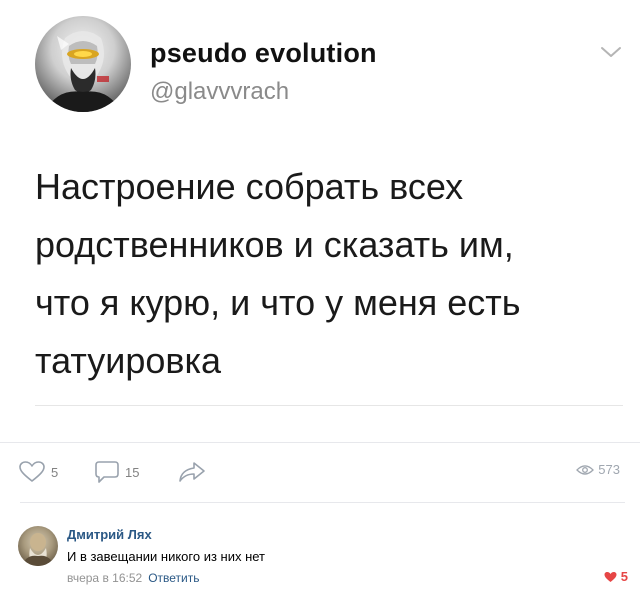 This screenshot has height=600, width=640. What do you see at coordinates (585, 469) in the screenshot?
I see `eye-icon` at bounding box center [585, 469].